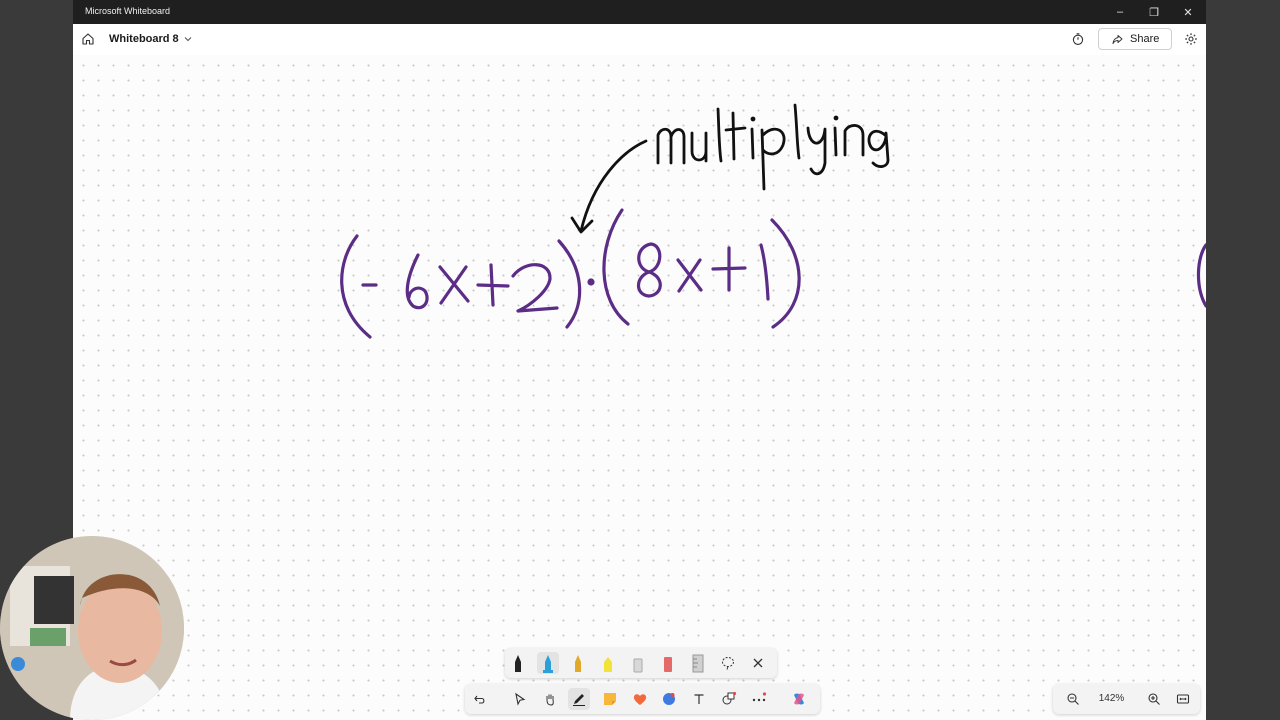 This screenshot has height=720, width=1280. I want to click on close-pen-tray-button, so click(758, 663).